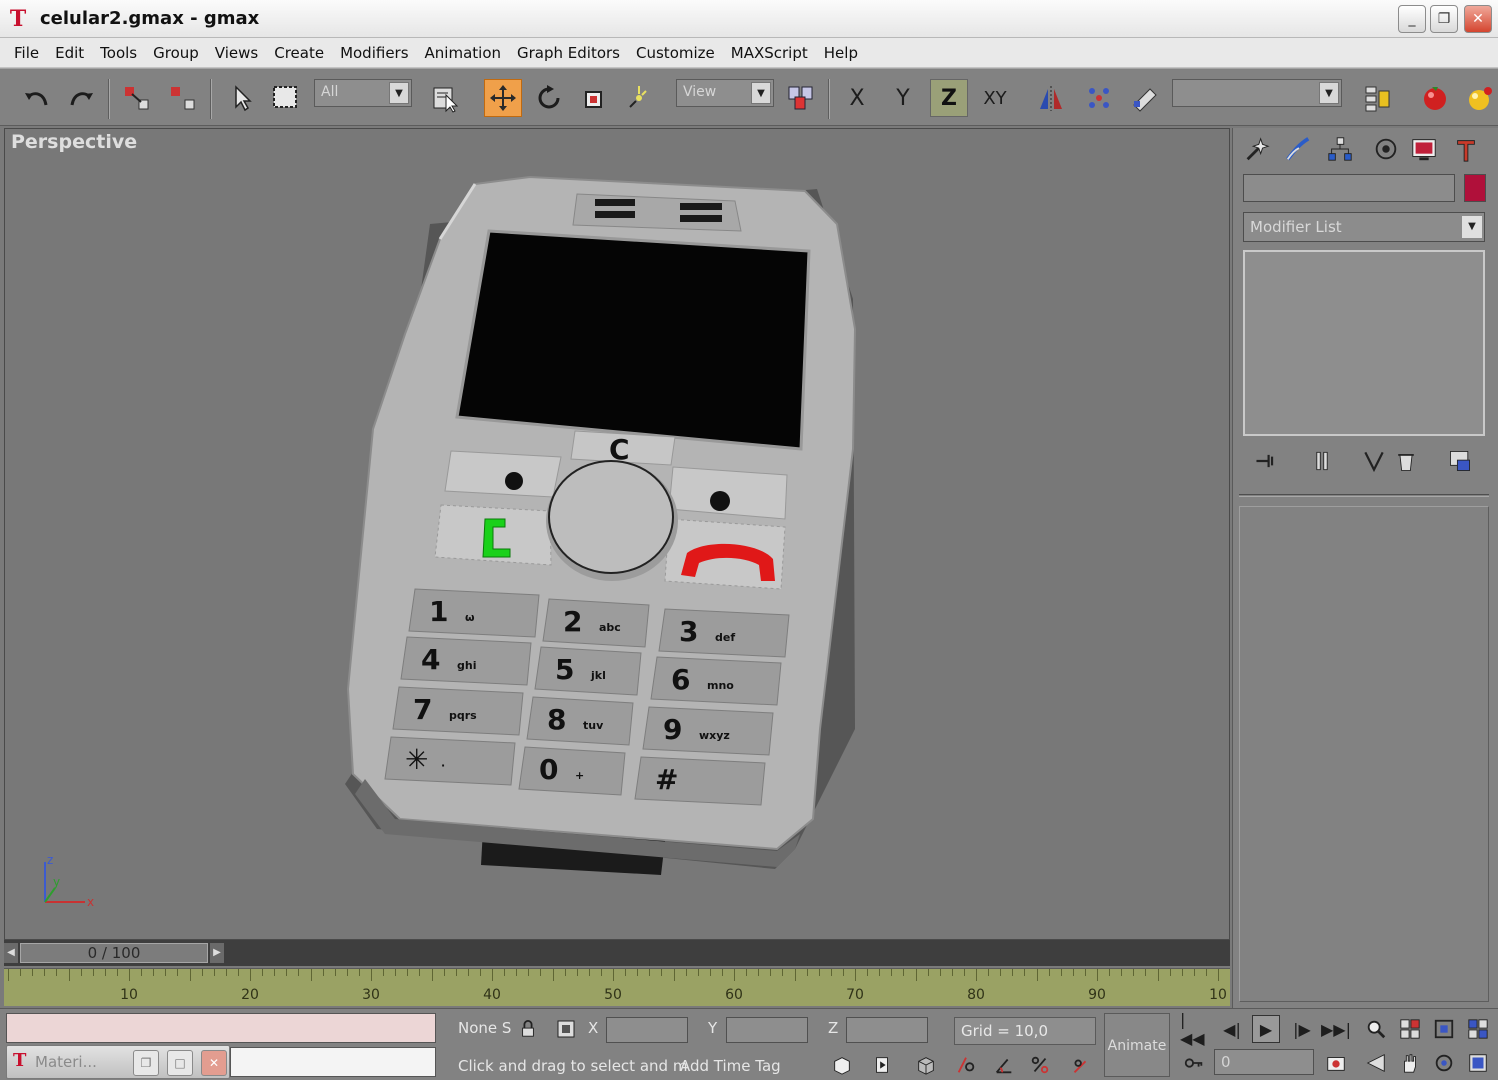  Describe the element at coordinates (363, 93) in the screenshot. I see `selection-filter-dropdown: All ▼` at that location.